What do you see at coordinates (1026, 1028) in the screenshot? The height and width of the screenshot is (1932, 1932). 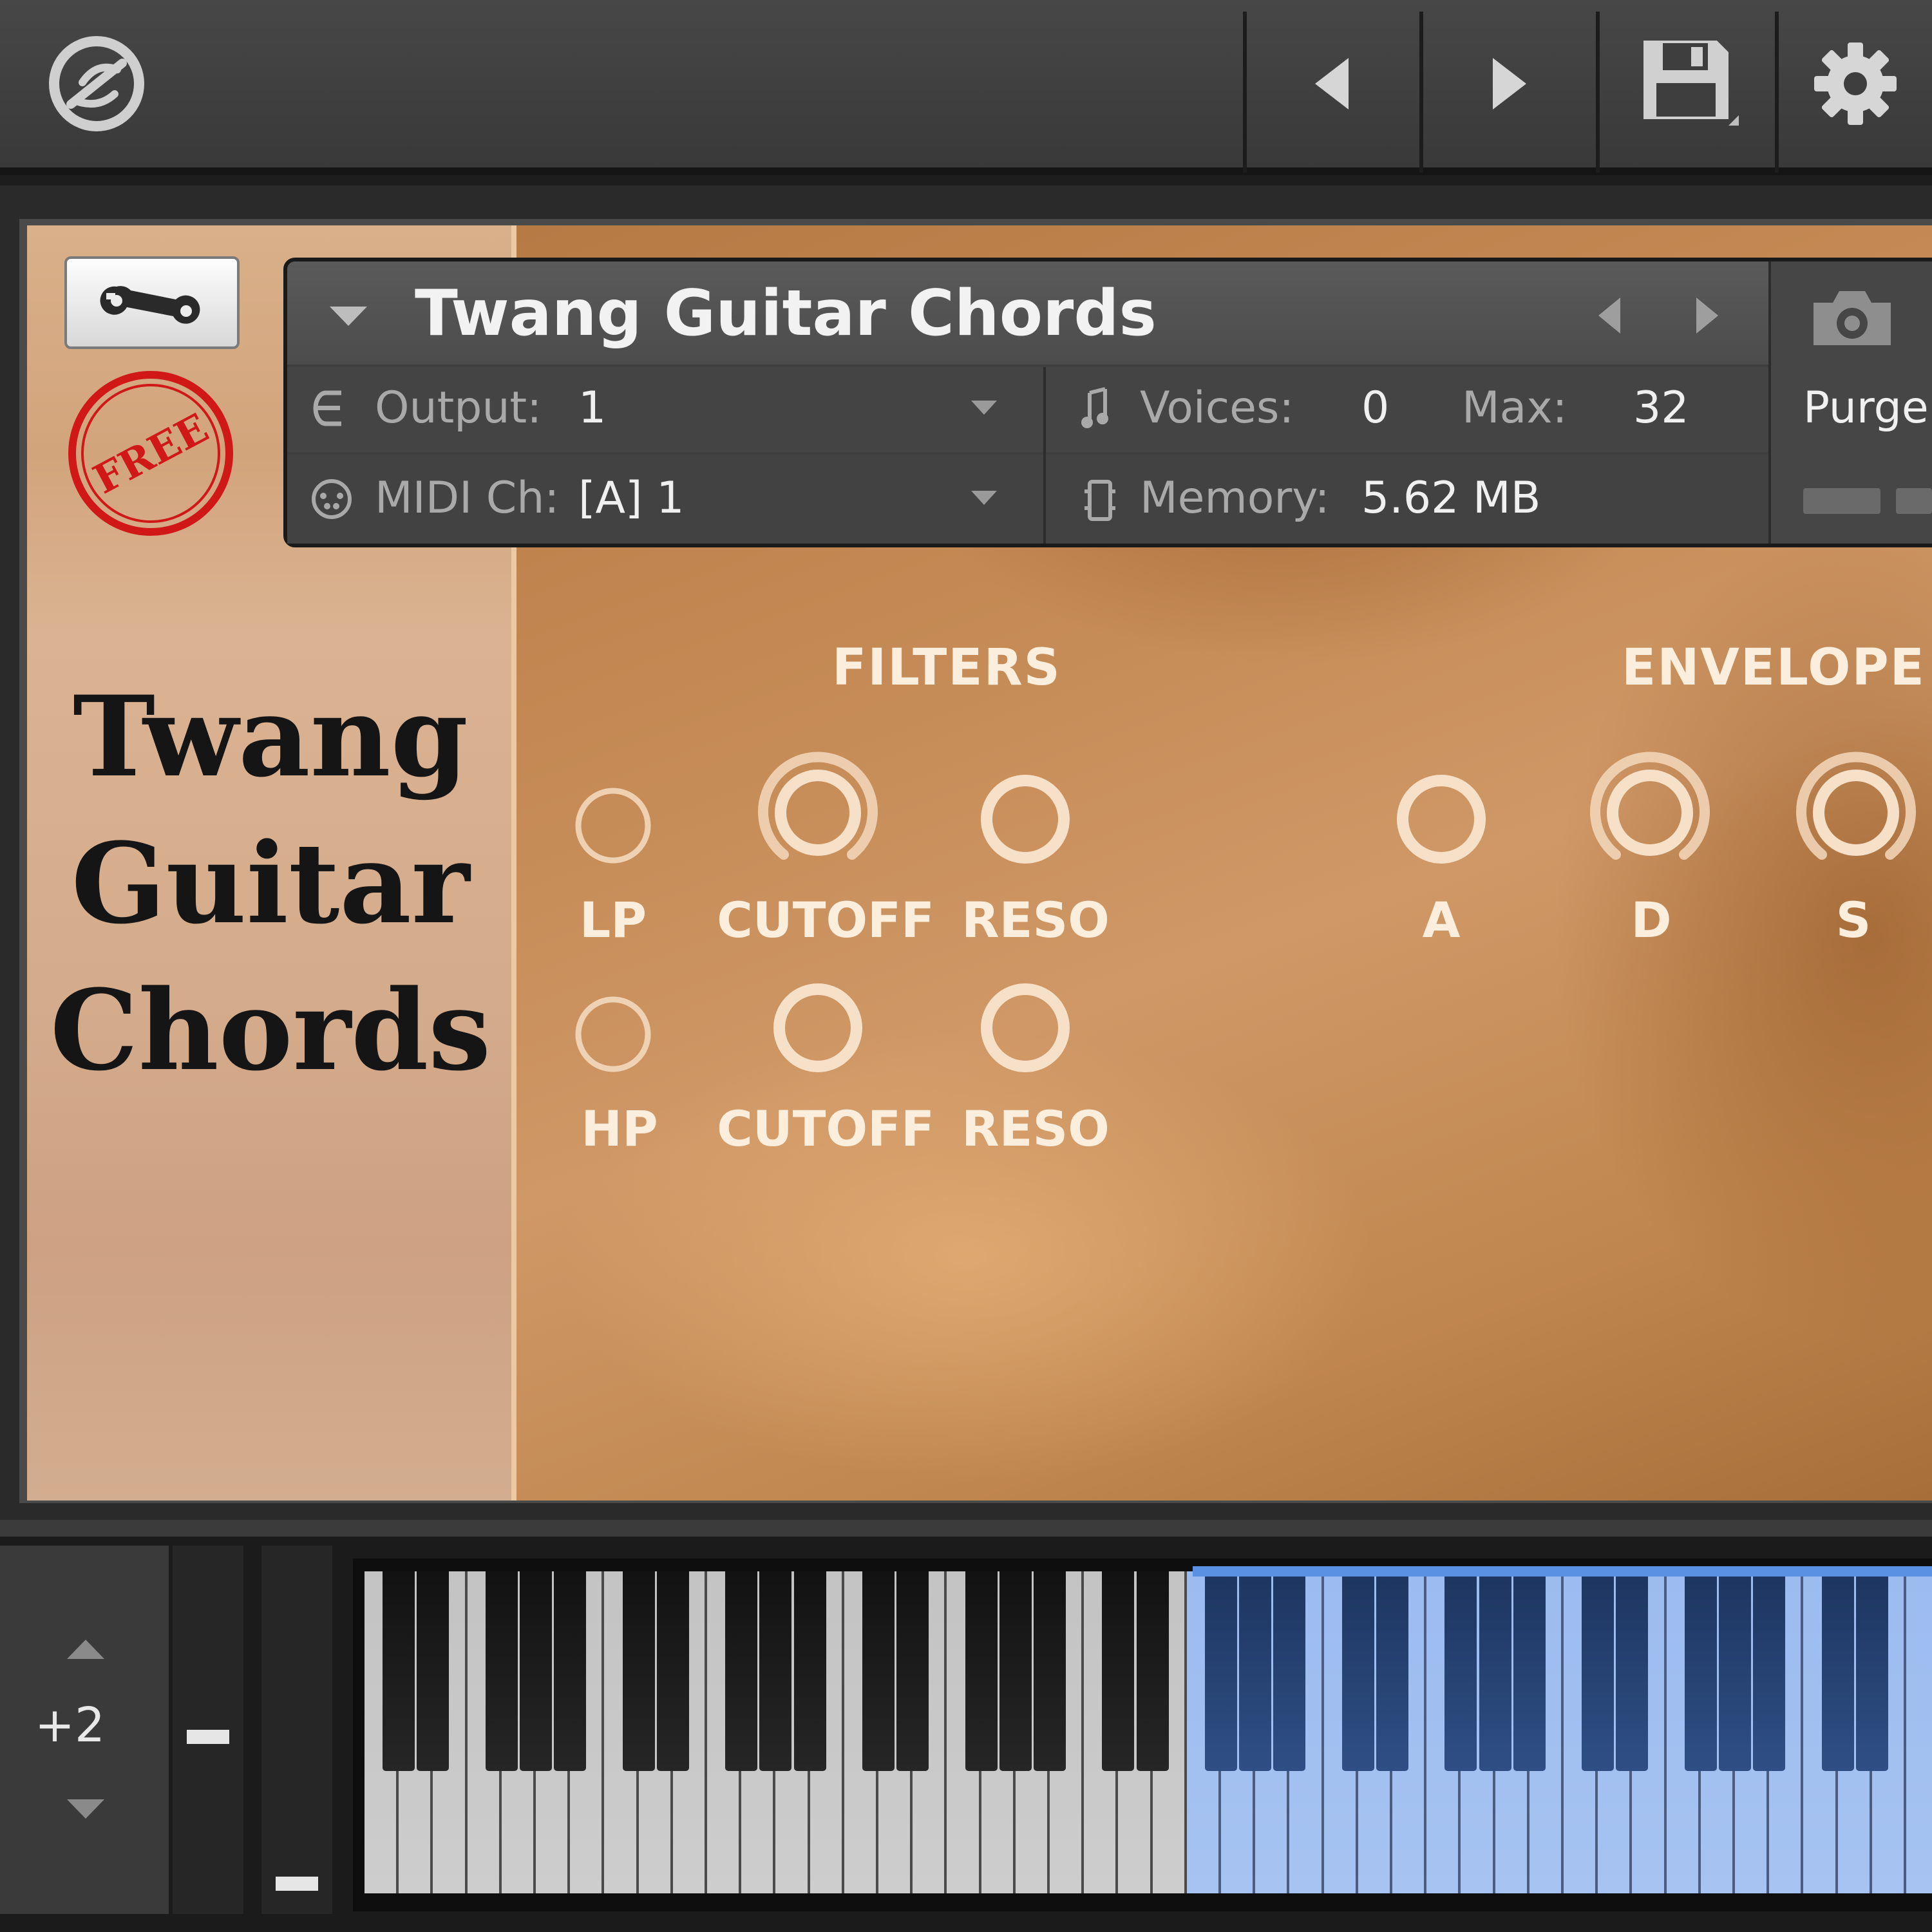 I see `hp-reso-knob` at bounding box center [1026, 1028].